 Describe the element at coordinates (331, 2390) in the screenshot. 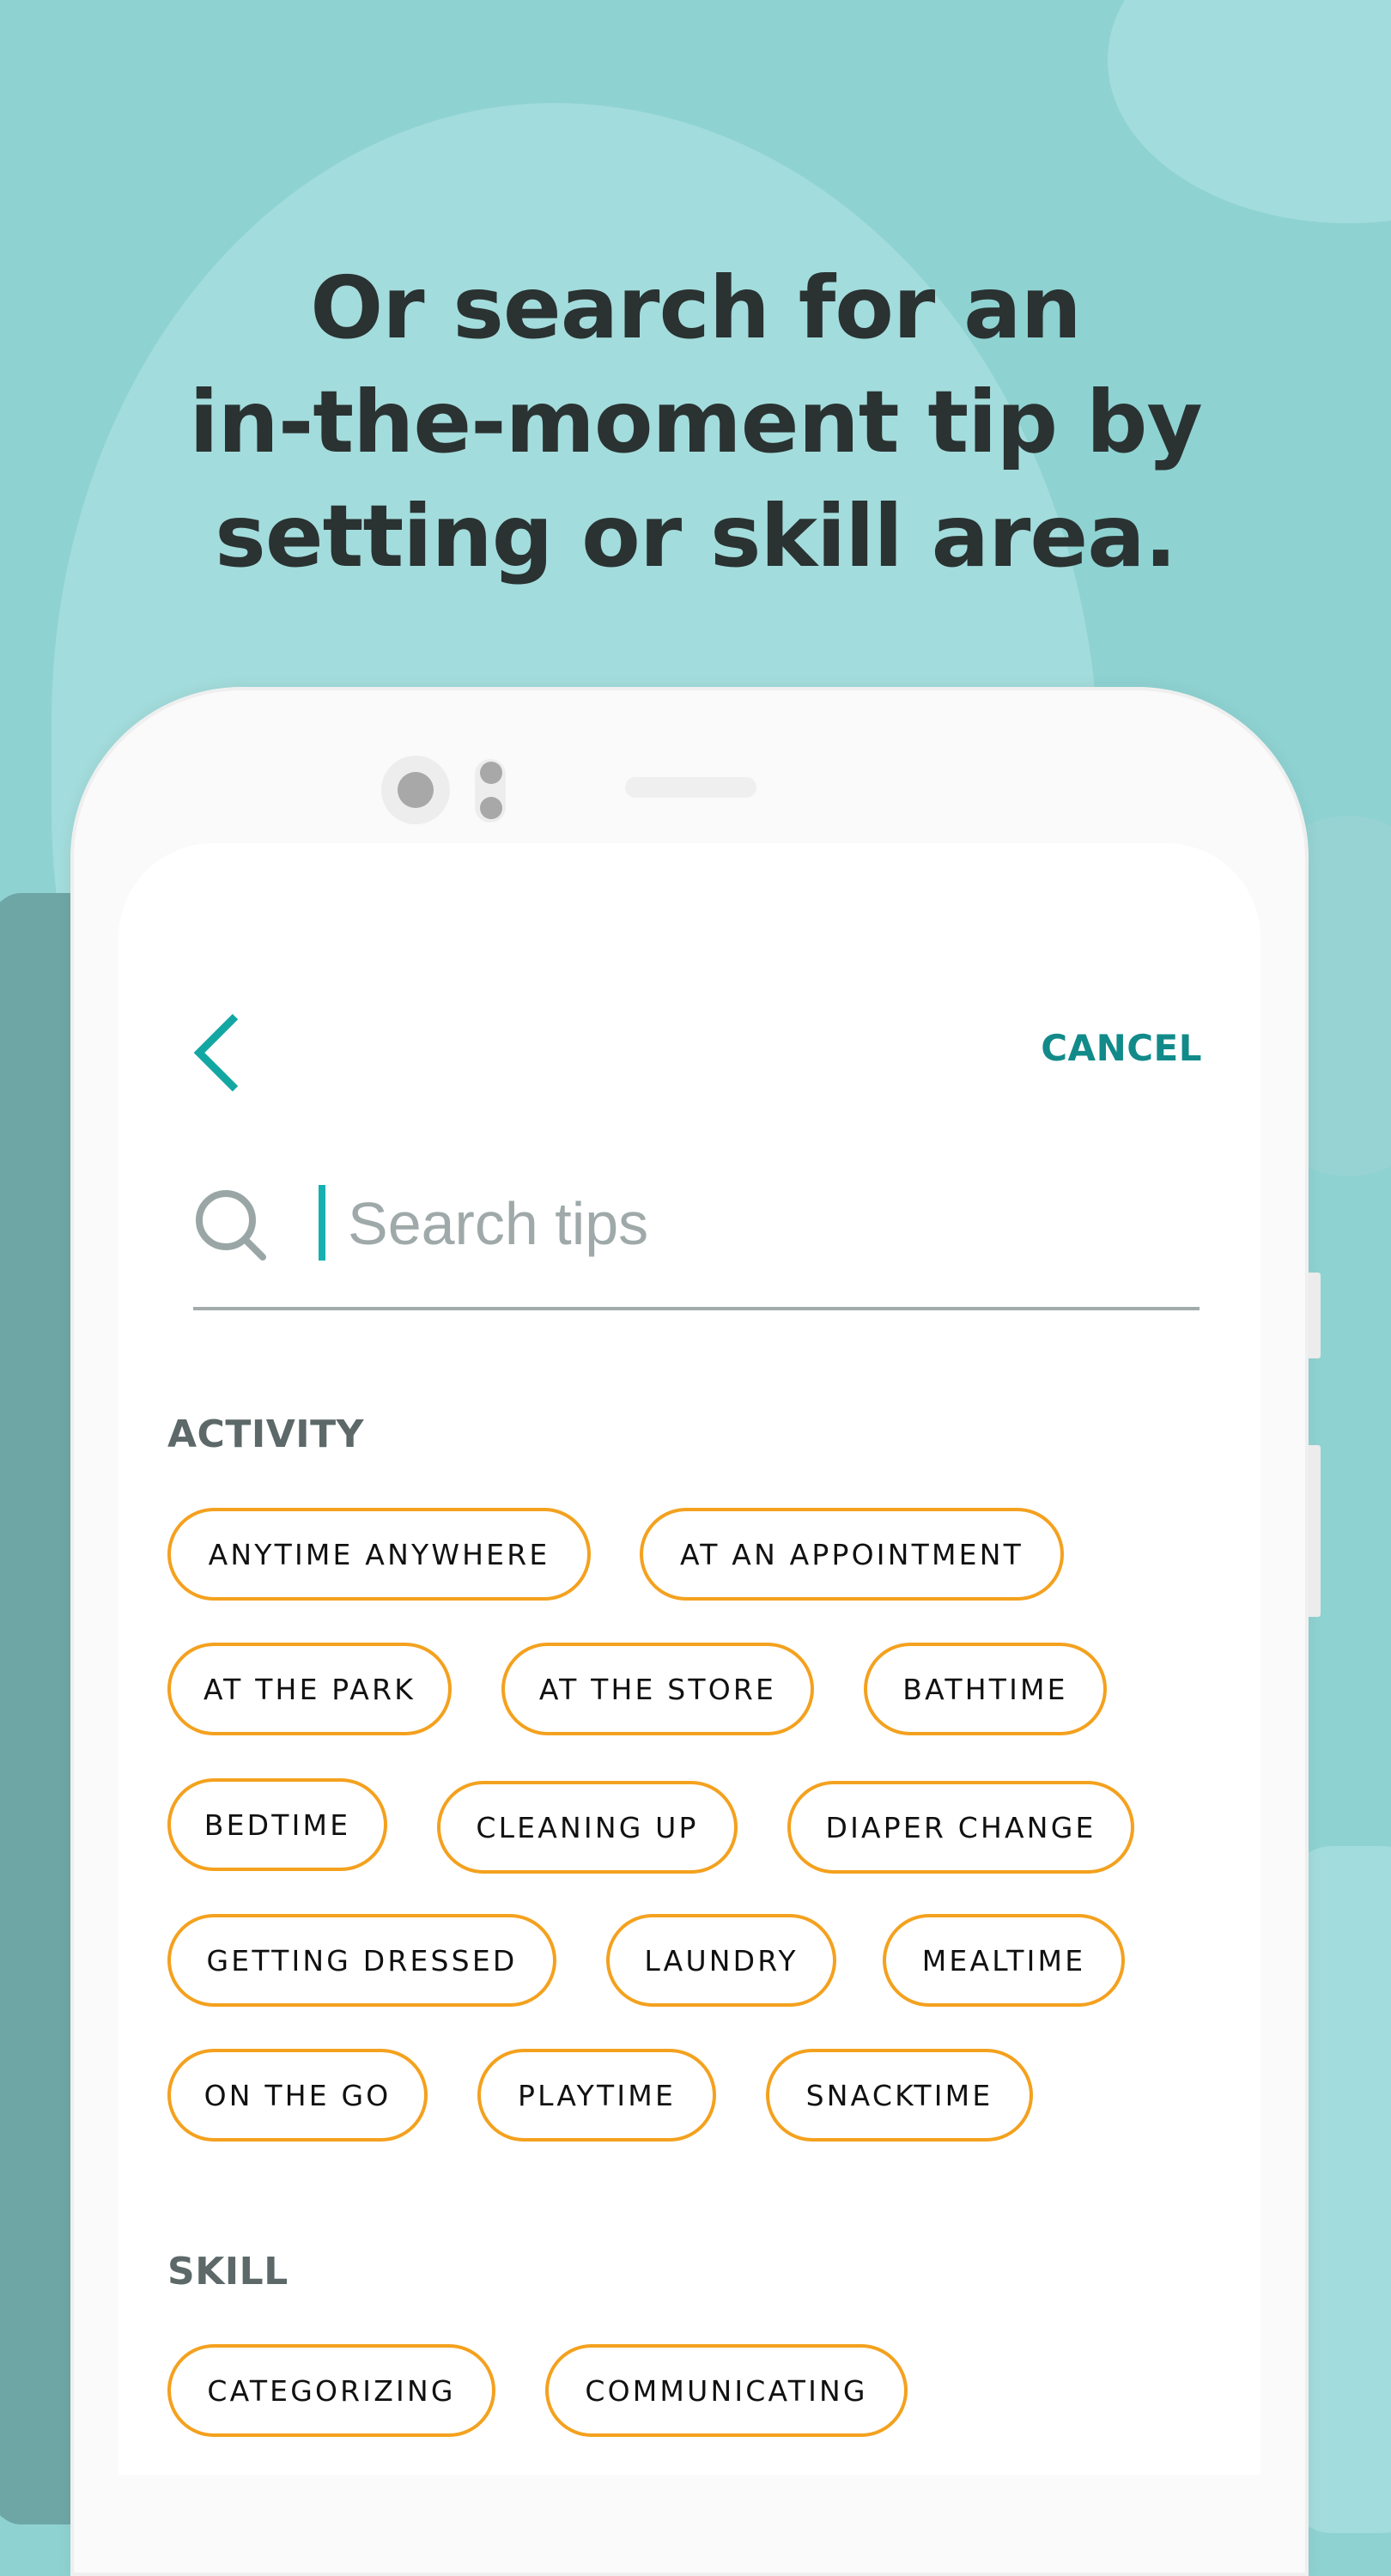

I see `chip-categorizing: CATEGORIZING` at that location.